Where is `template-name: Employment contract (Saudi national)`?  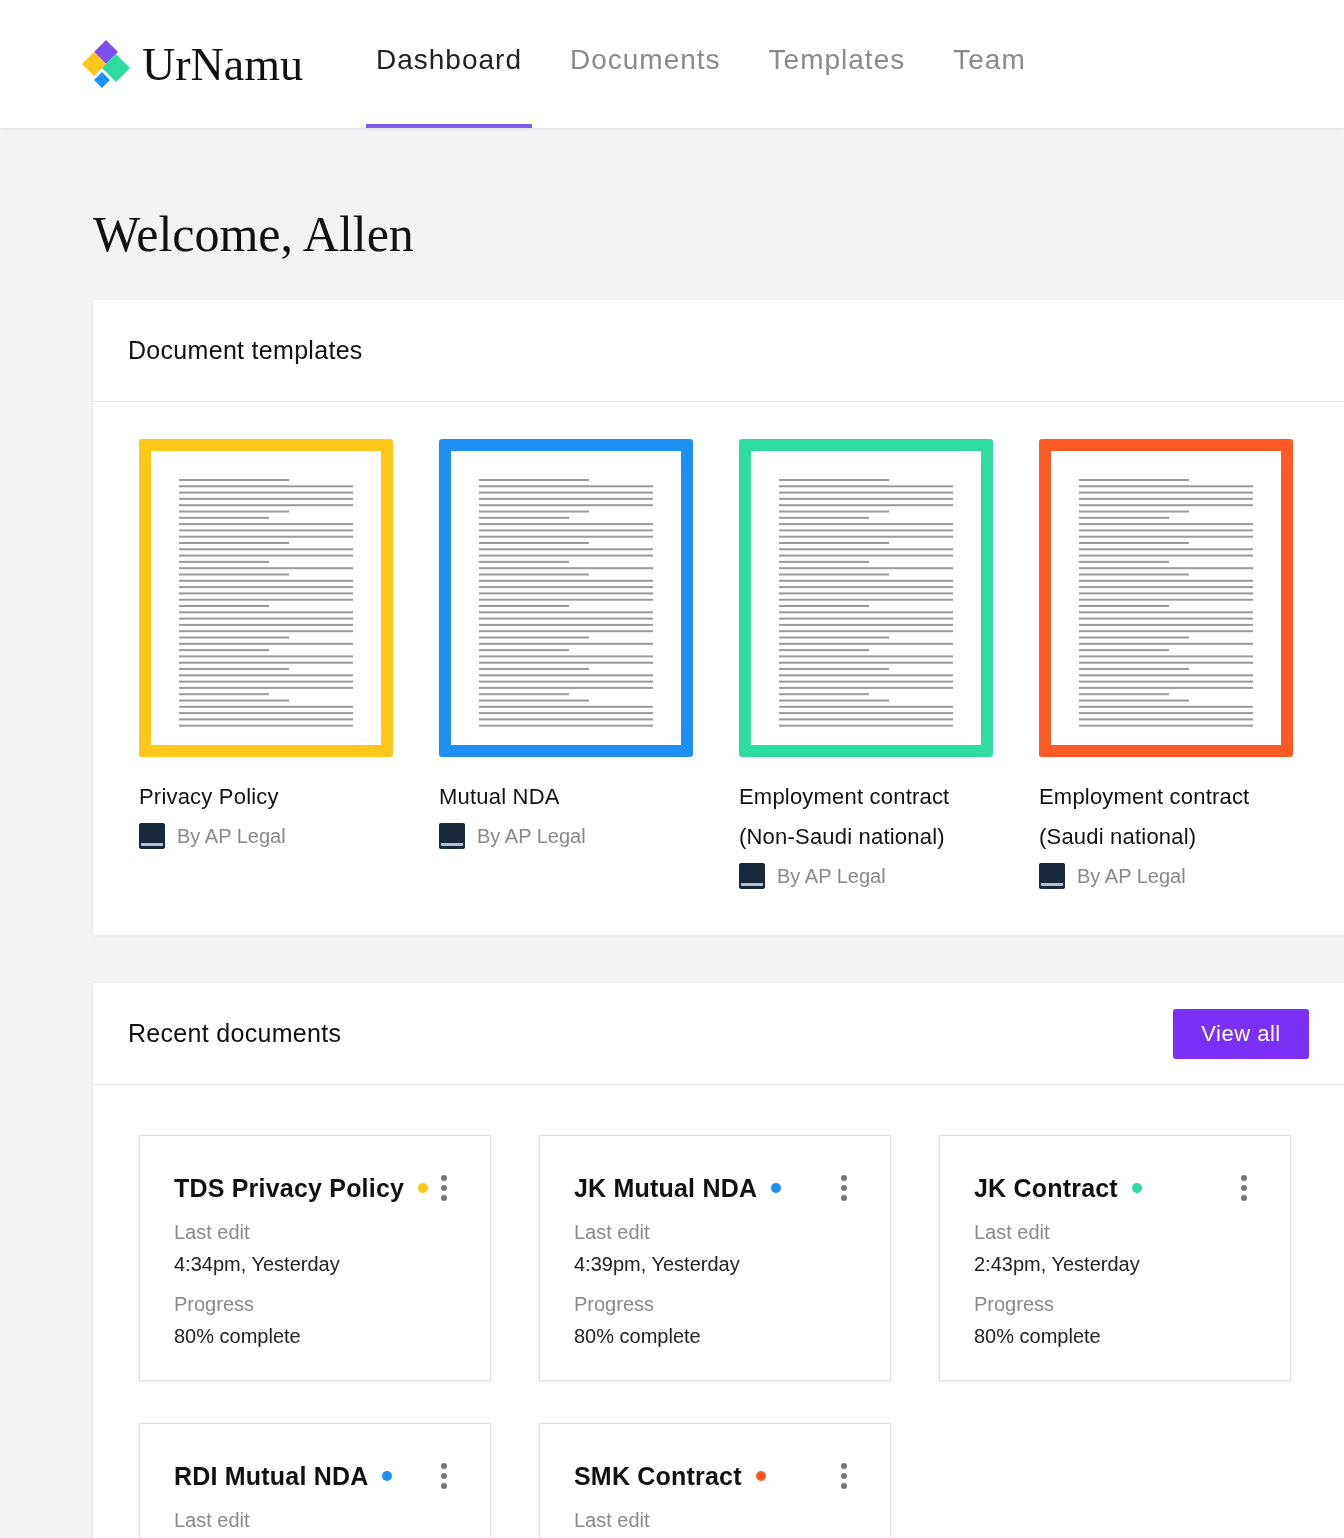 template-name: Employment contract (Saudi national) is located at coordinates (1166, 817).